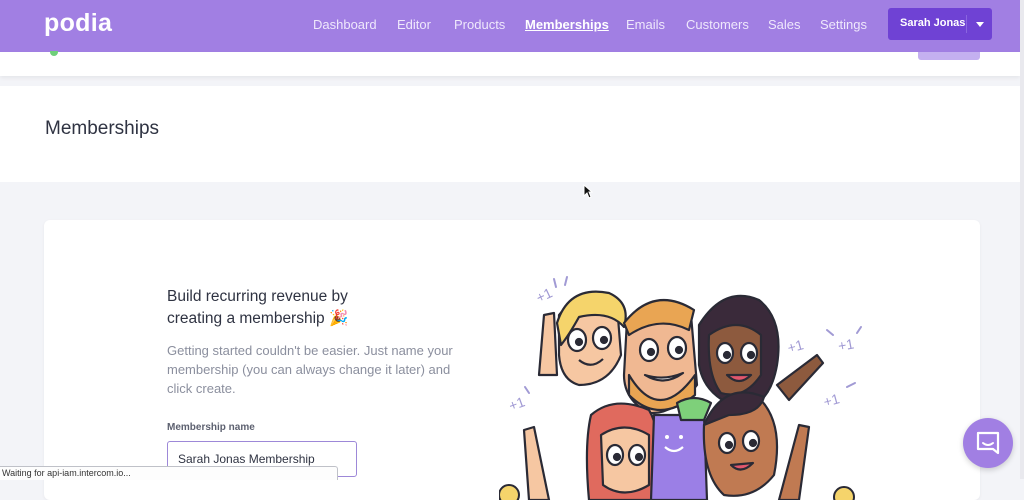 This screenshot has height=500, width=1024. I want to click on chat-launcher-button, so click(988, 443).